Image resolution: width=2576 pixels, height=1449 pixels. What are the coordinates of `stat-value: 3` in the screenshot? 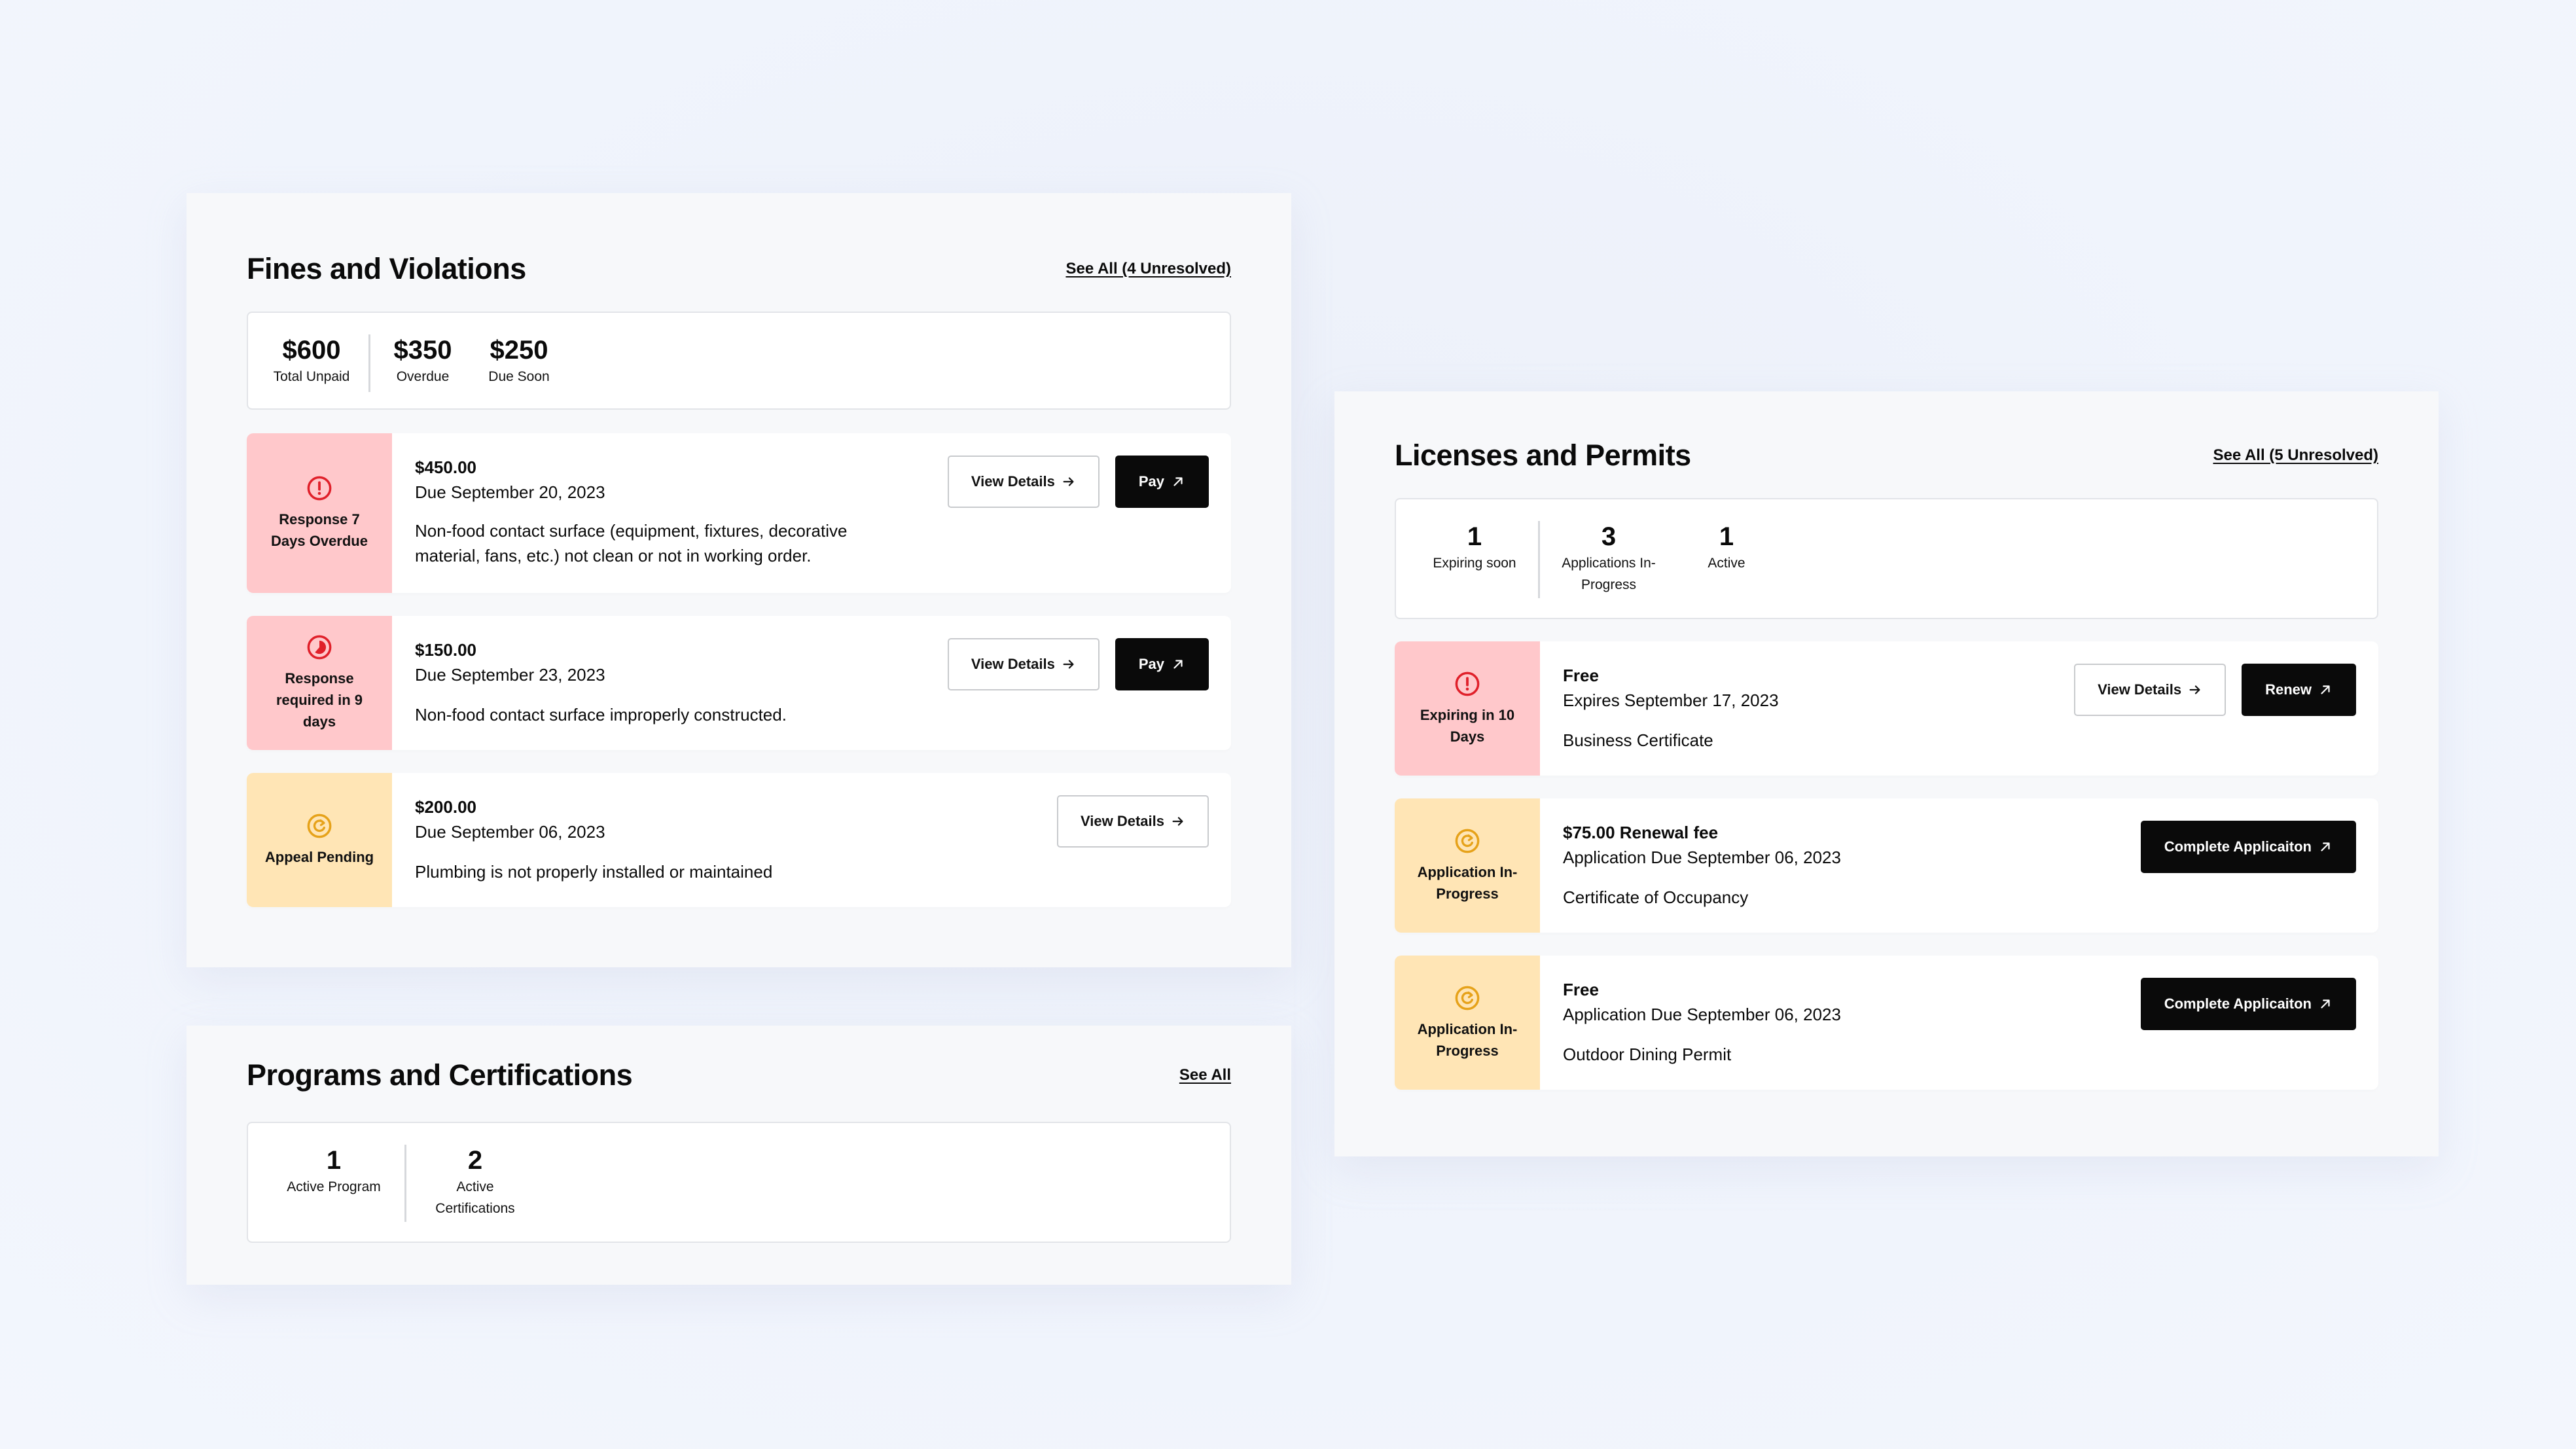 It's located at (1609, 536).